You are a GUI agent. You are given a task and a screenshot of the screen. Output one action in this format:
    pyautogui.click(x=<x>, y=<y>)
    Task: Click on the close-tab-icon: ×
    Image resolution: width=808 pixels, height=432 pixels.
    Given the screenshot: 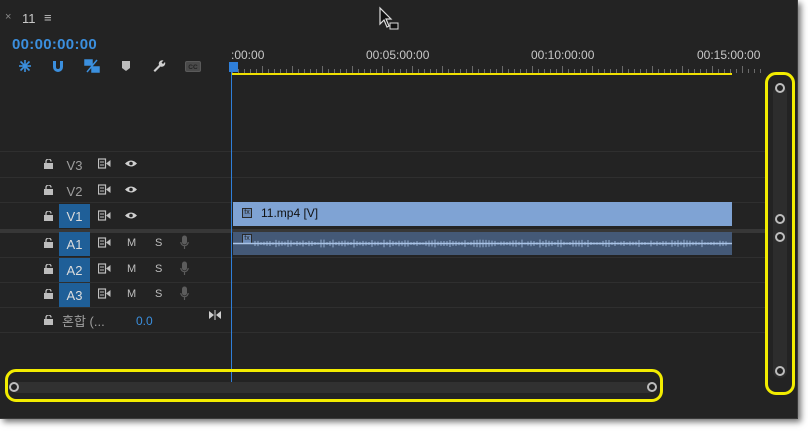 What is the action you would take?
    pyautogui.click(x=8, y=17)
    